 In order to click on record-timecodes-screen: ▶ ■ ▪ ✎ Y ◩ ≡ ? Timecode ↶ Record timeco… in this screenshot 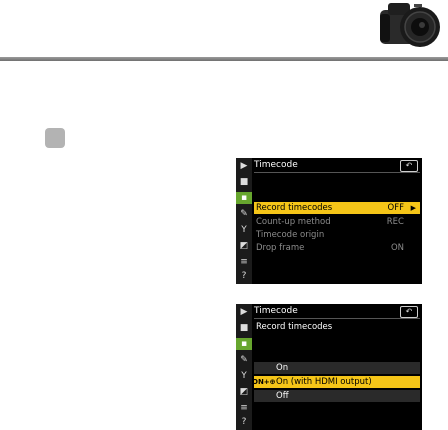, I will do `click(329, 367)`.